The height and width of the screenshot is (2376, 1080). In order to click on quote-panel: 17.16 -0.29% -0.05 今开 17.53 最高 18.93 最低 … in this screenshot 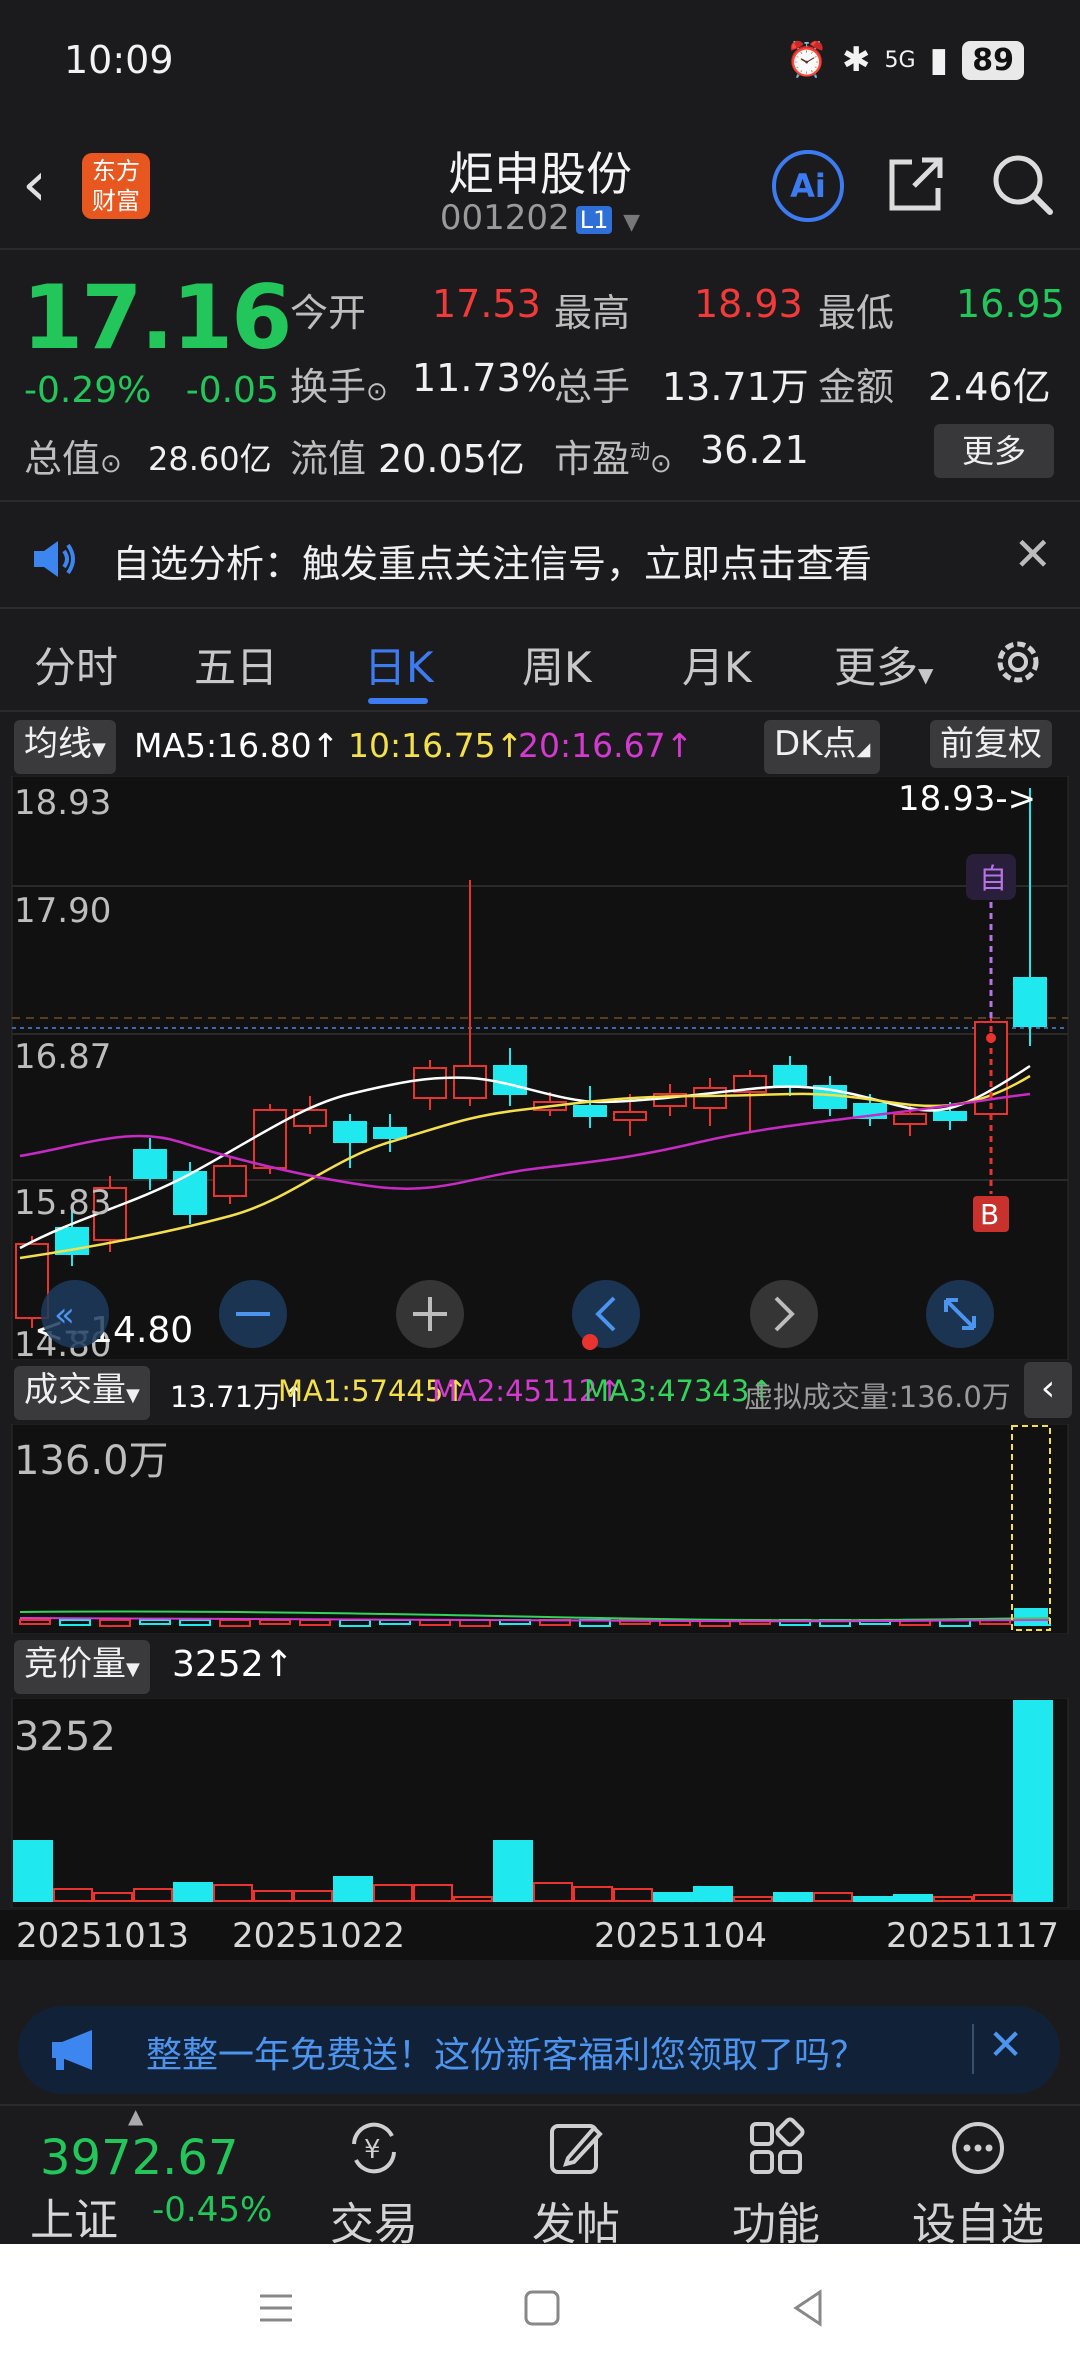, I will do `click(540, 377)`.